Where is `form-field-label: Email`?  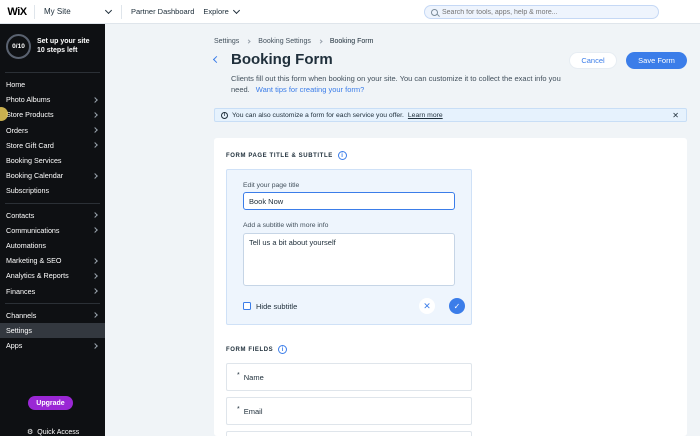 form-field-label: Email is located at coordinates (253, 411).